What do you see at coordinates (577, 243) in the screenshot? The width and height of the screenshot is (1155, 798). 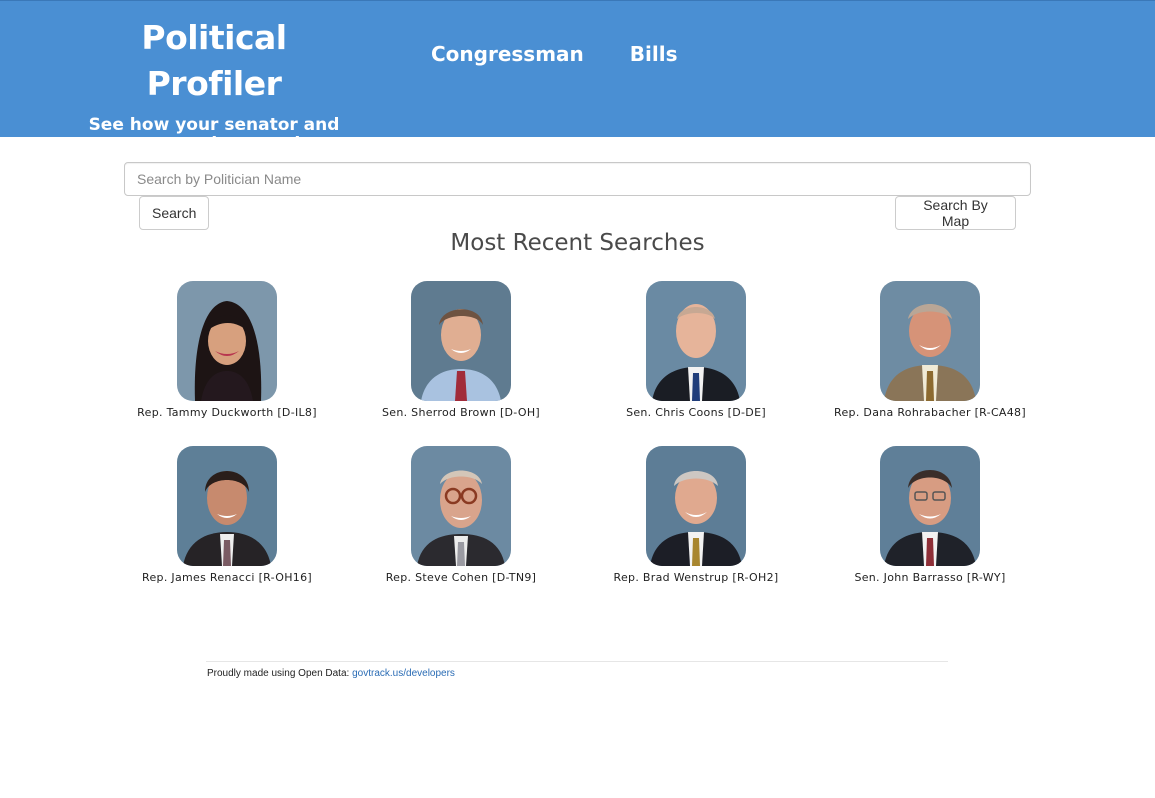 I see `recent-searches-heading: Most Recent Searches` at bounding box center [577, 243].